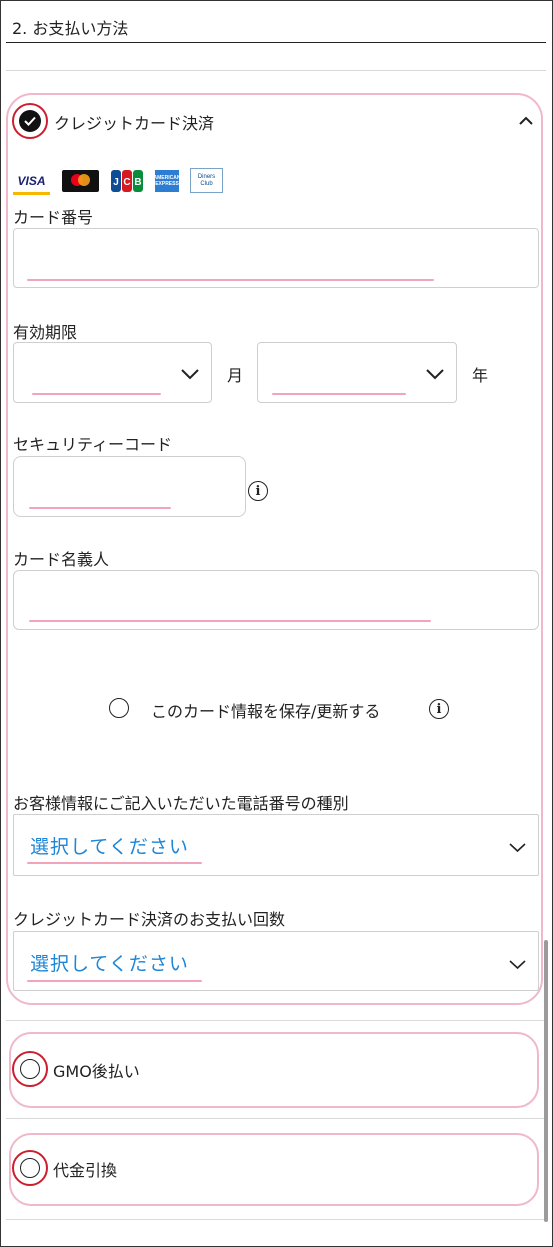 Image resolution: width=553 pixels, height=1247 pixels. Describe the element at coordinates (31, 182) in the screenshot. I see `visa-logo-icon: VISA` at that location.